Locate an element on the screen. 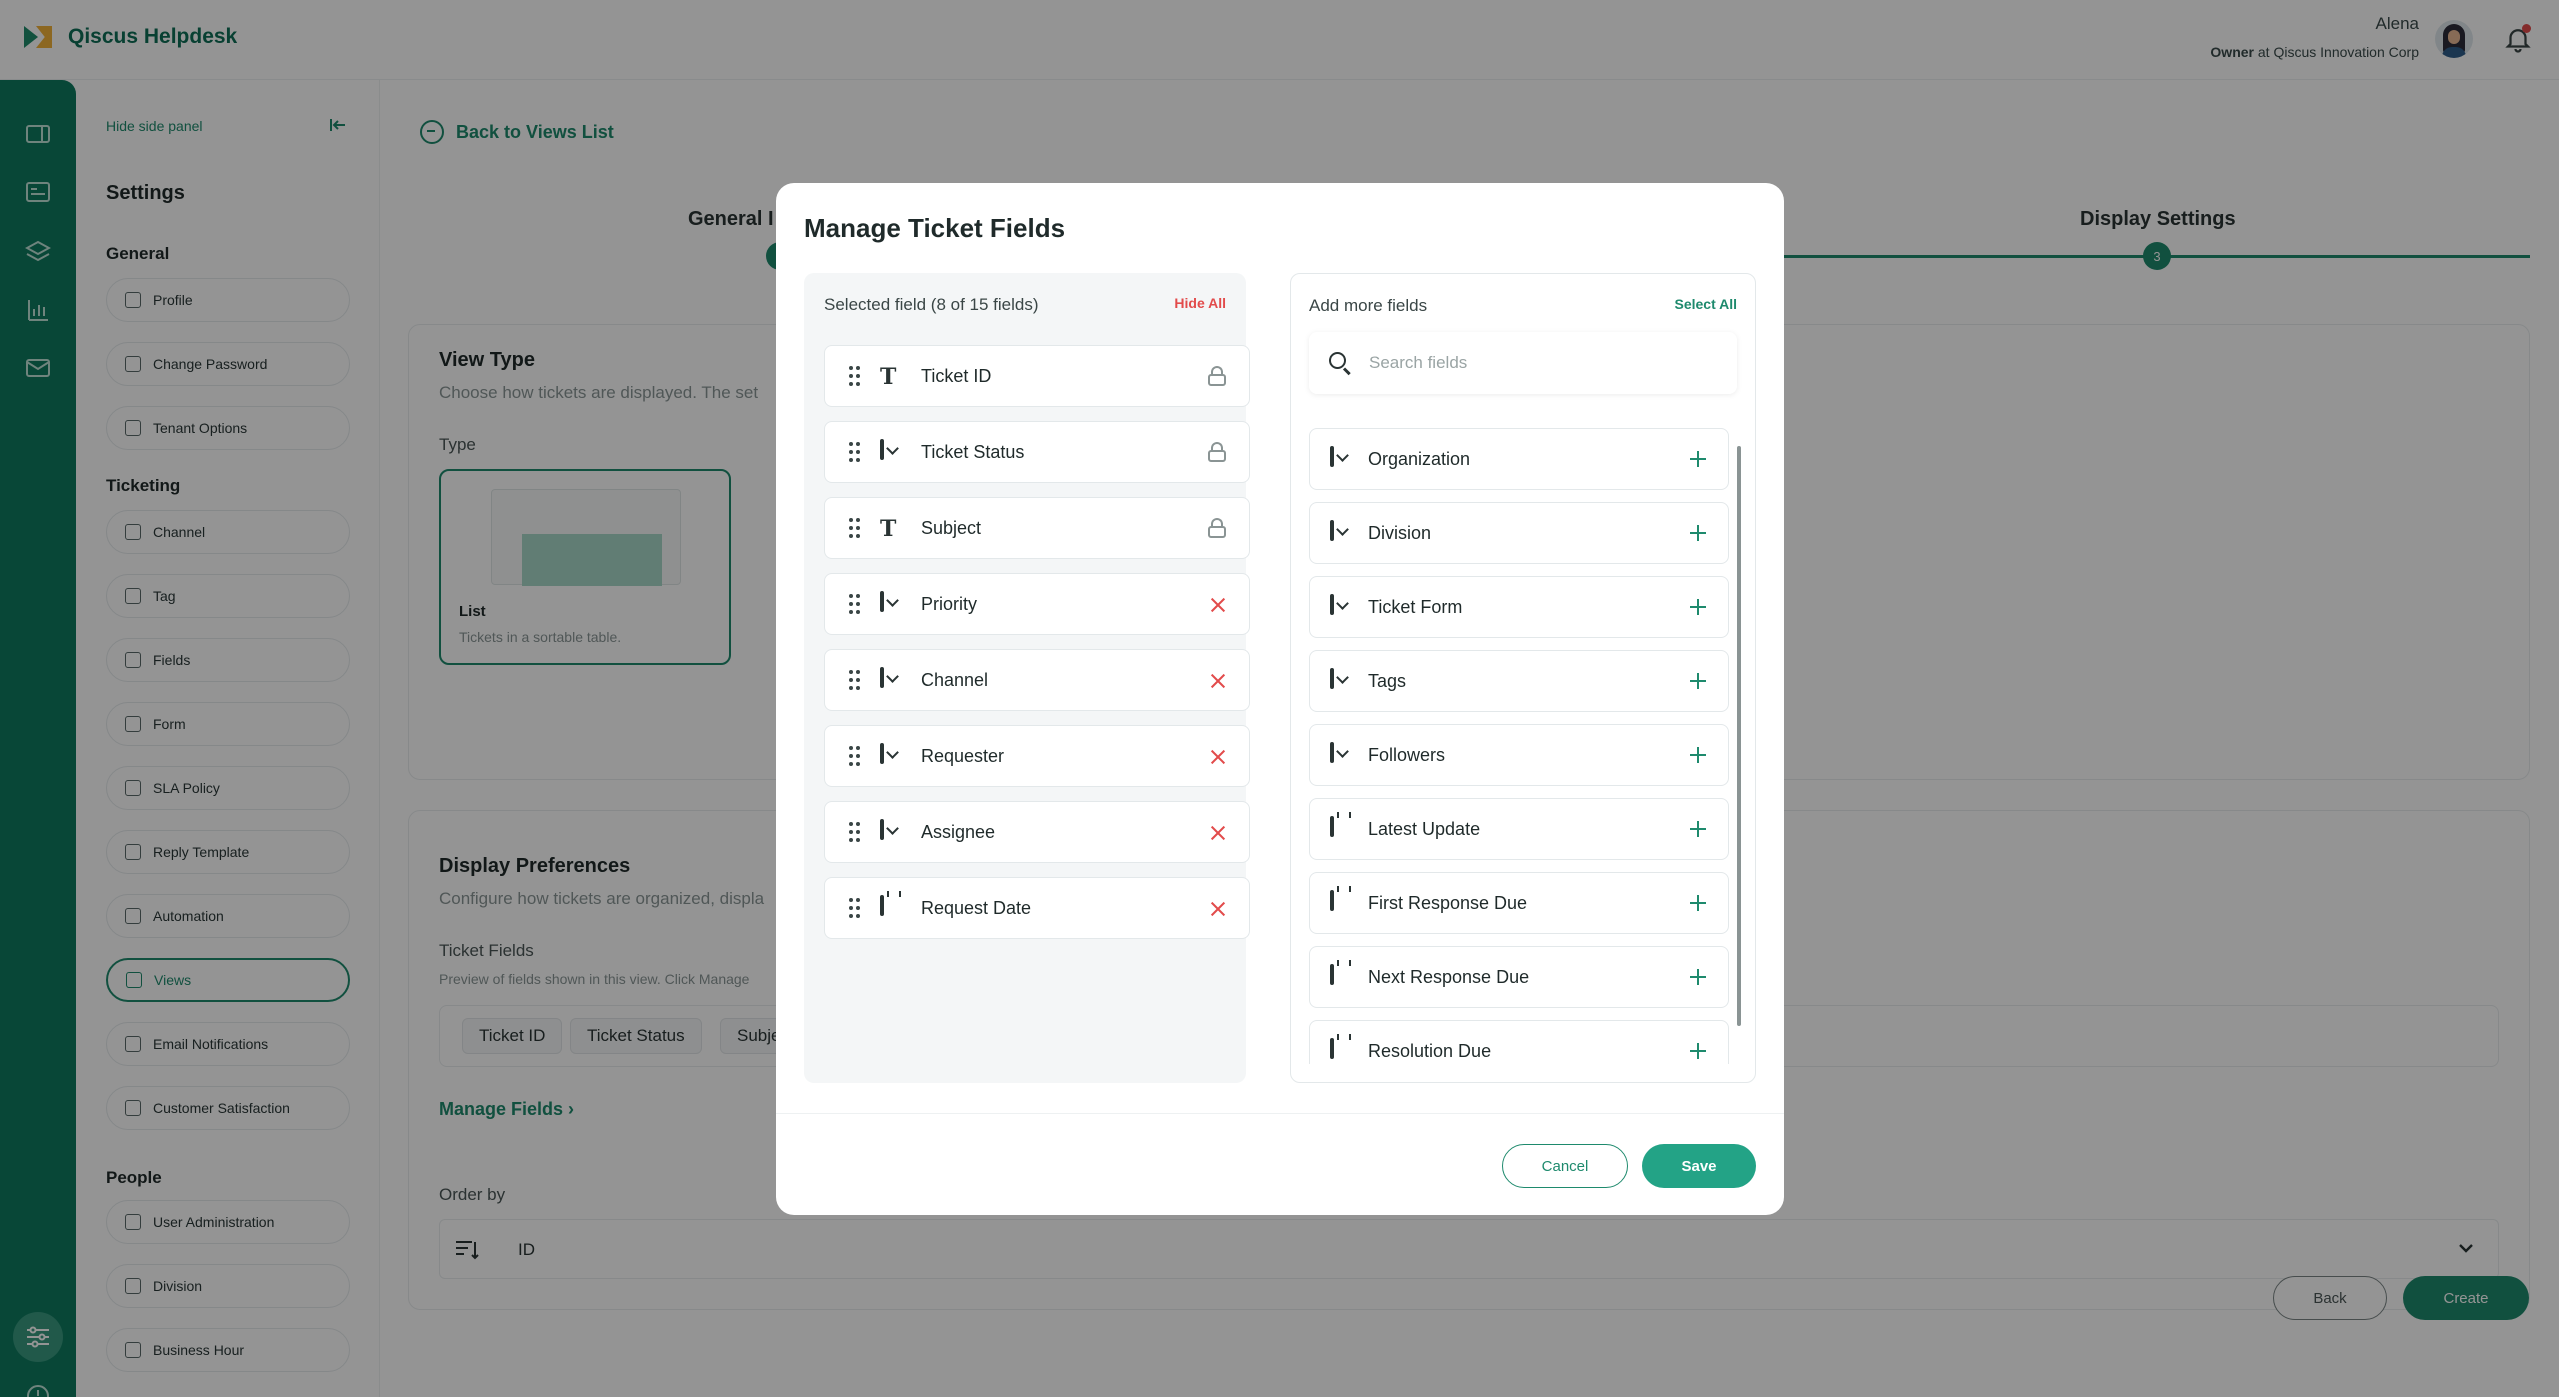 The image size is (2559, 1397). field-name: Division is located at coordinates (1400, 533).